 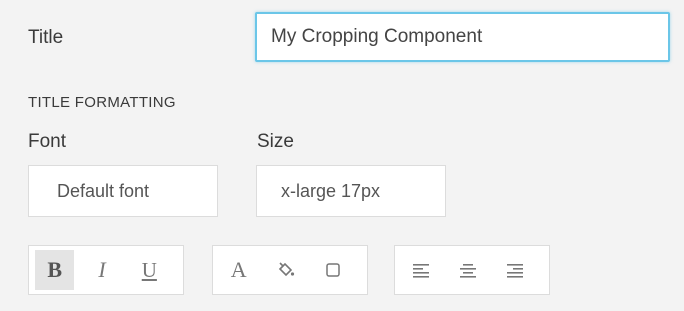 What do you see at coordinates (331, 190) in the screenshot?
I see `size-select-value: x-large 17px` at bounding box center [331, 190].